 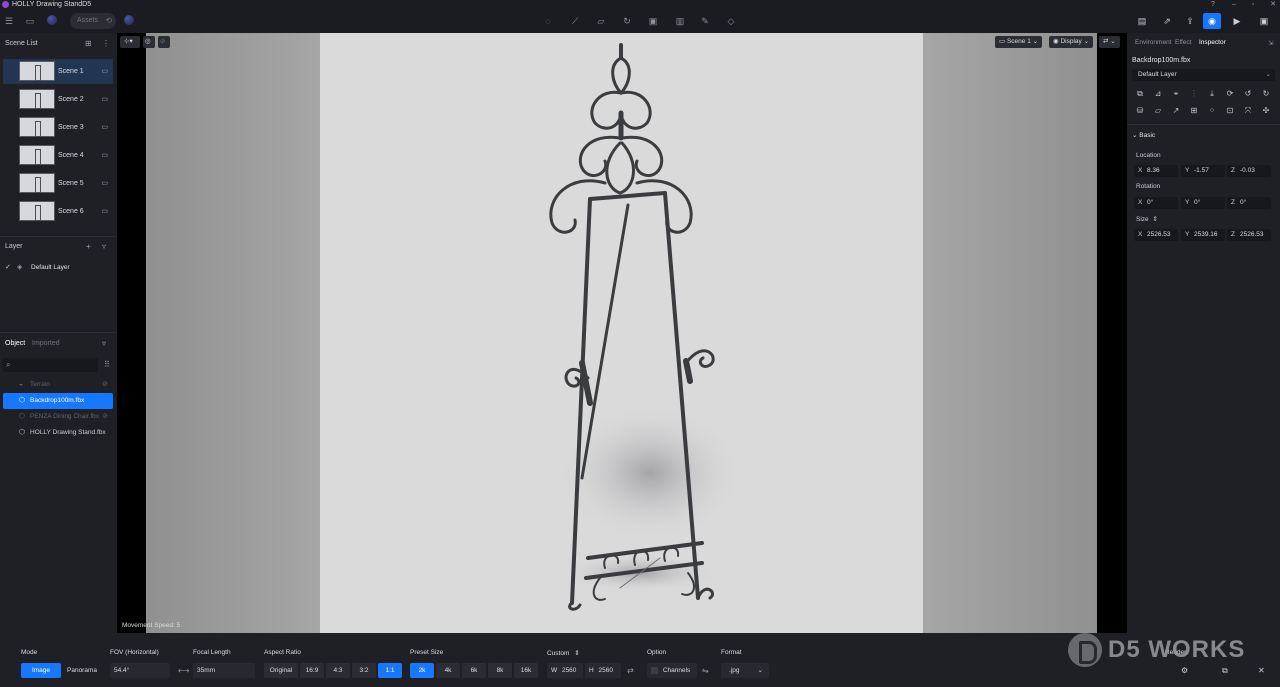 What do you see at coordinates (1266, 94) in the screenshot?
I see `redo-icon: ↻` at bounding box center [1266, 94].